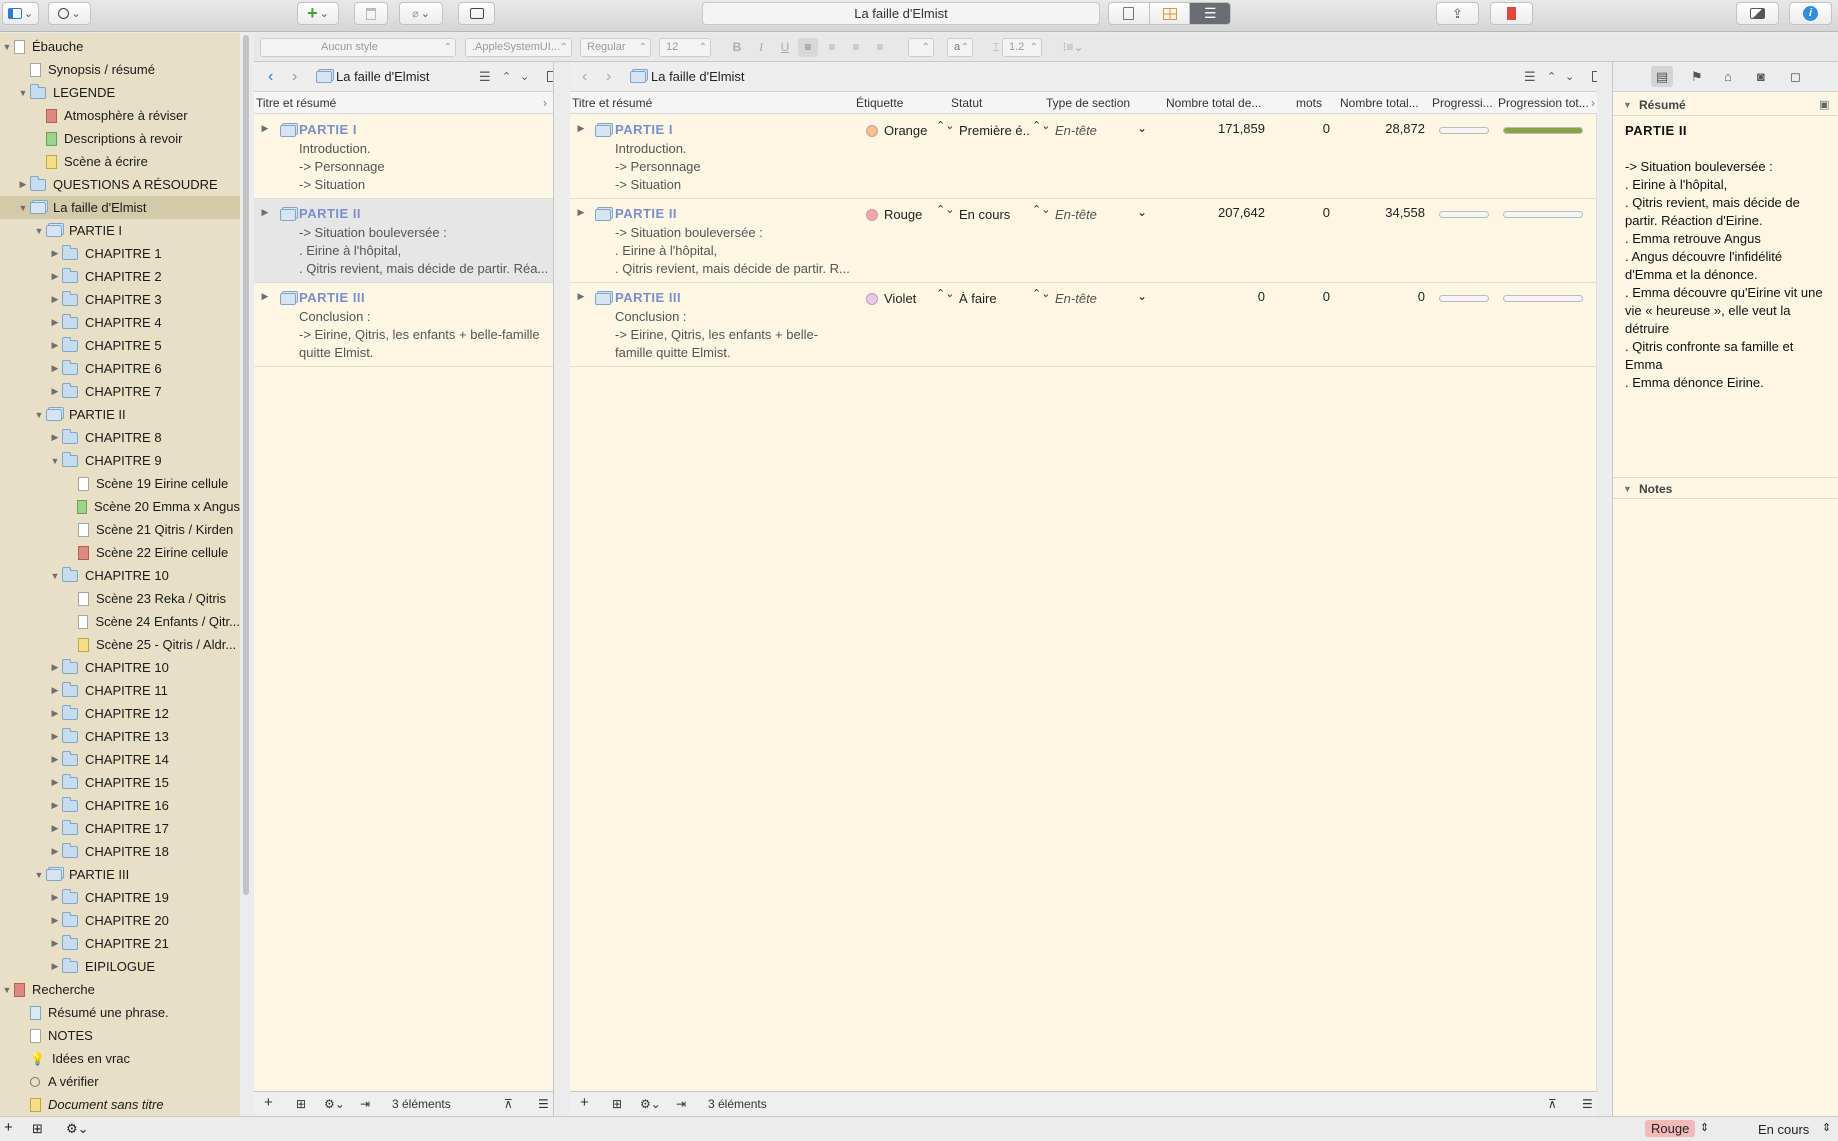 Image resolution: width=1838 pixels, height=1141 pixels. What do you see at coordinates (995, 298) in the screenshot?
I see `status-cell: À faire` at bounding box center [995, 298].